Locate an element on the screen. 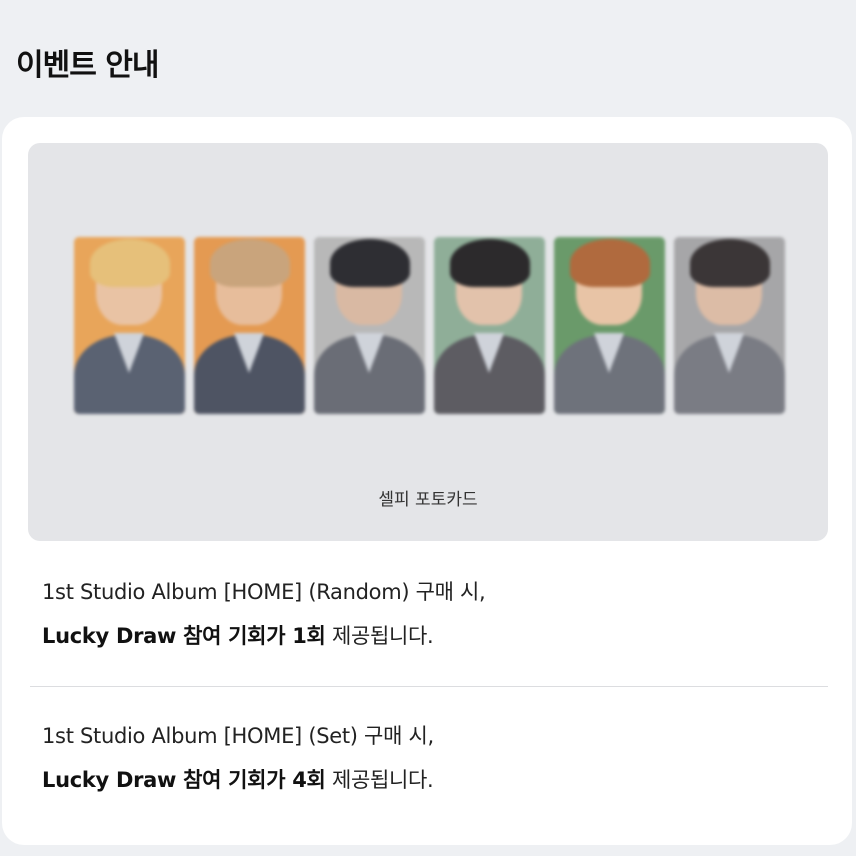  banner-caption: 셀피 포토카드 is located at coordinates (428, 500).